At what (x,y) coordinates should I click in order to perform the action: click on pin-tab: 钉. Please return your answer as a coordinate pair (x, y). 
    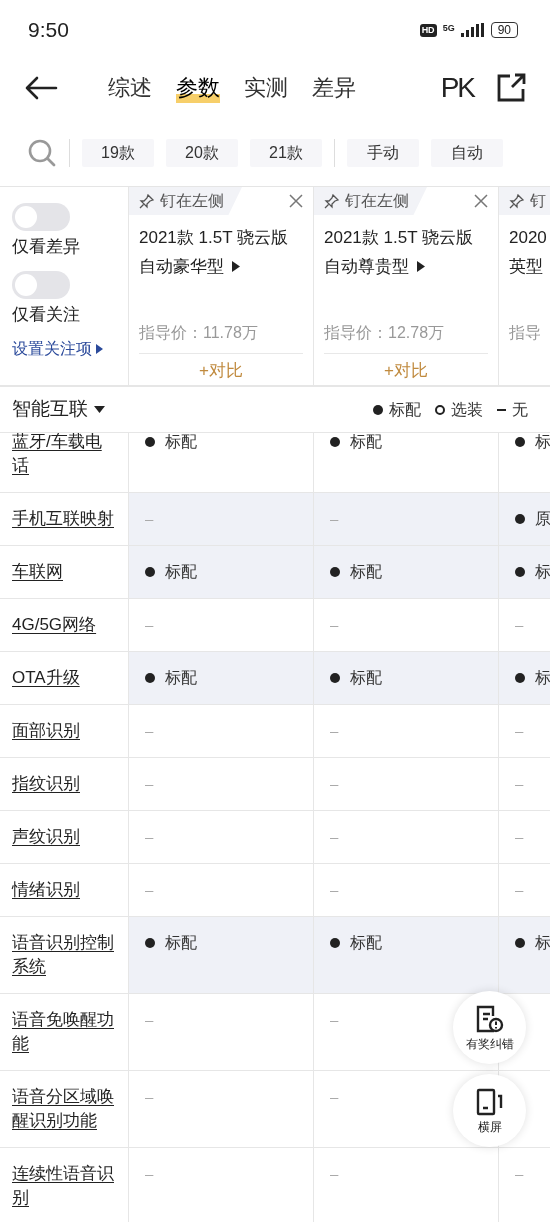
    Looking at the image, I should click on (524, 201).